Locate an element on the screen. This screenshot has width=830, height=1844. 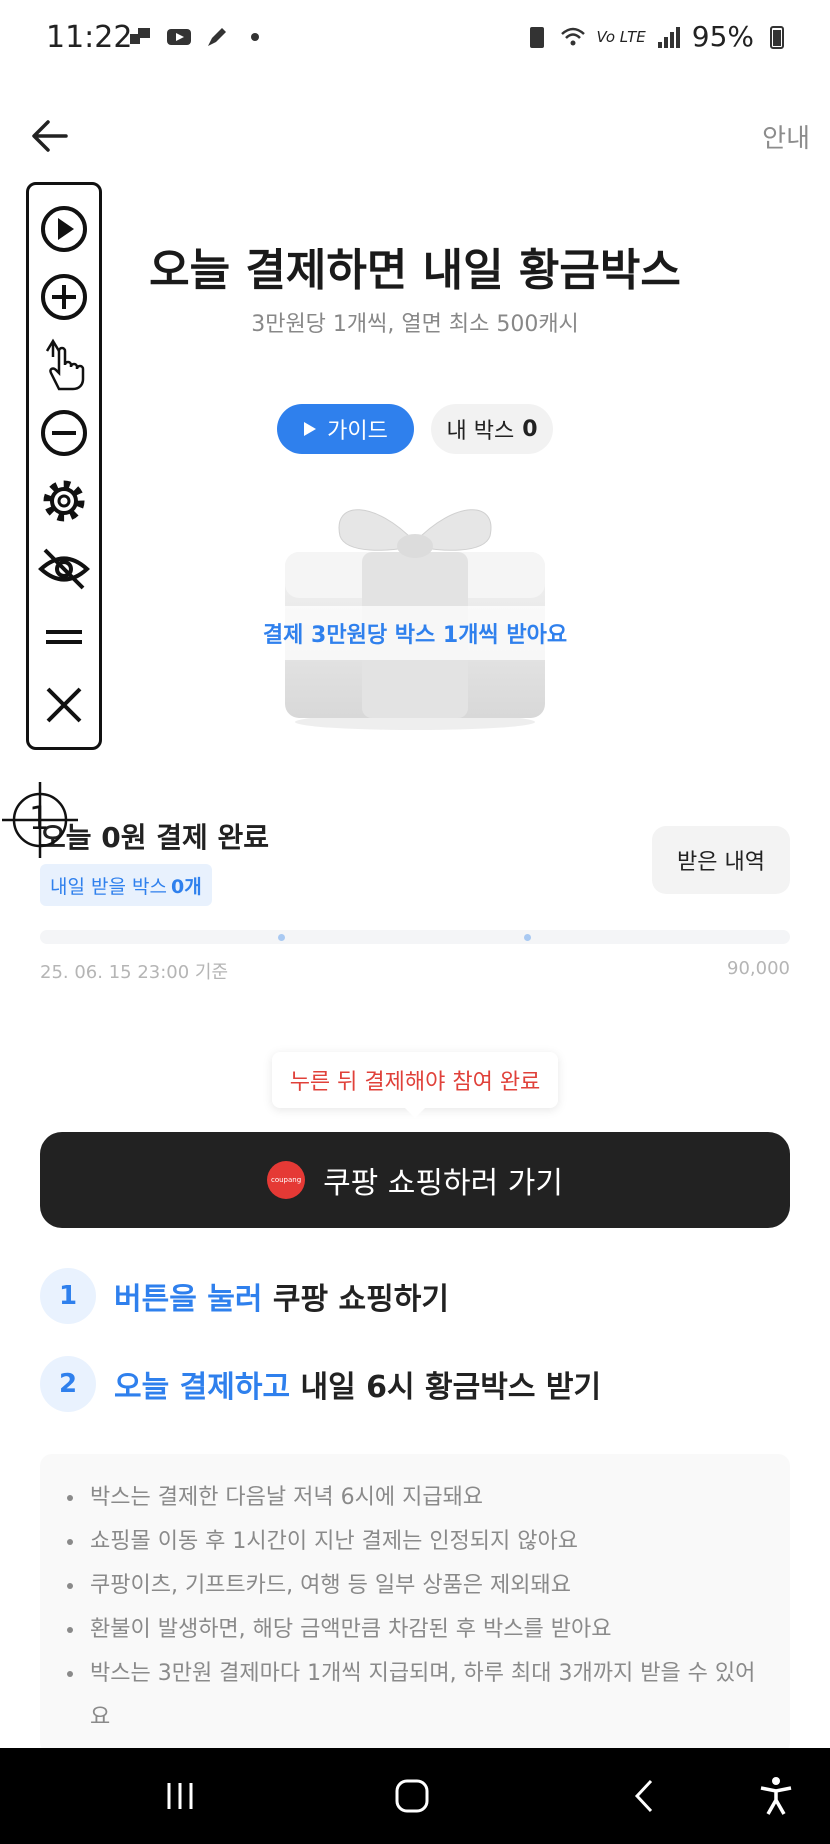
step-number: 1 is located at coordinates (68, 1296).